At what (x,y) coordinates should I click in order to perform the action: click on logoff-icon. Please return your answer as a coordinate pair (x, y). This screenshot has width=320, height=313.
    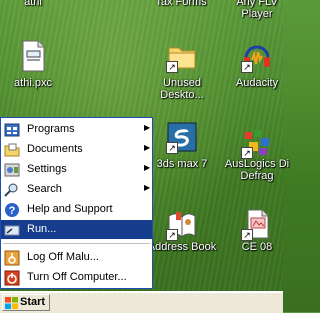
    Looking at the image, I should click on (12, 258).